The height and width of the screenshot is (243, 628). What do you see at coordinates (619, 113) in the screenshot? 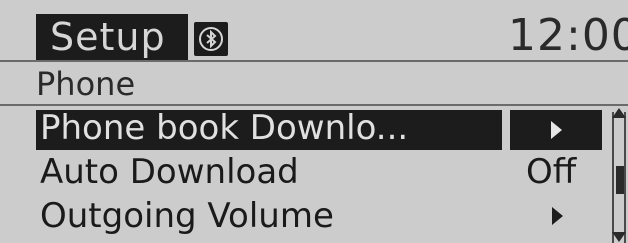
I see `scroll-up-icon` at bounding box center [619, 113].